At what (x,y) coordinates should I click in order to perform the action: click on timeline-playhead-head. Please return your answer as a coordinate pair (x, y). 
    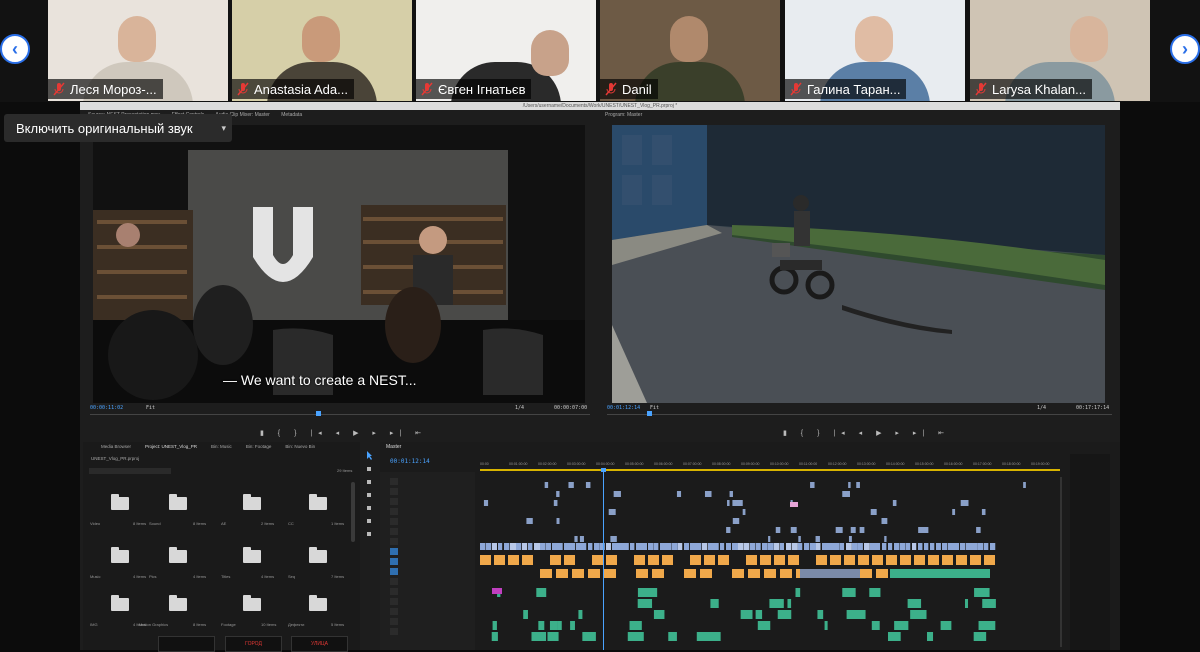
    Looking at the image, I should click on (603, 470).